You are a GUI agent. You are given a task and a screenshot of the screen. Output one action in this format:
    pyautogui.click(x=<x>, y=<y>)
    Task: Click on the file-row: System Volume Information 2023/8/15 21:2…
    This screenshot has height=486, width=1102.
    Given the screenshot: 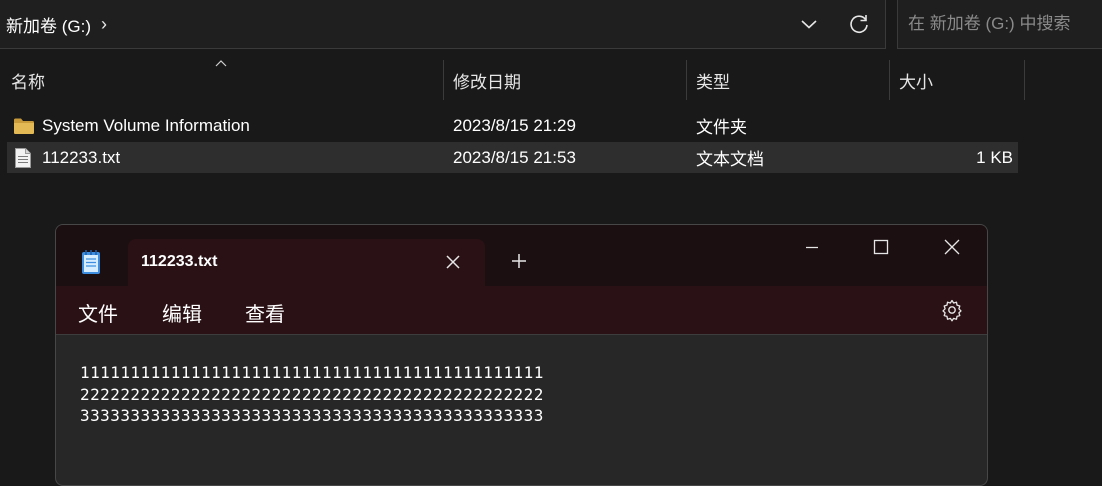 What is the action you would take?
    pyautogui.click(x=512, y=125)
    